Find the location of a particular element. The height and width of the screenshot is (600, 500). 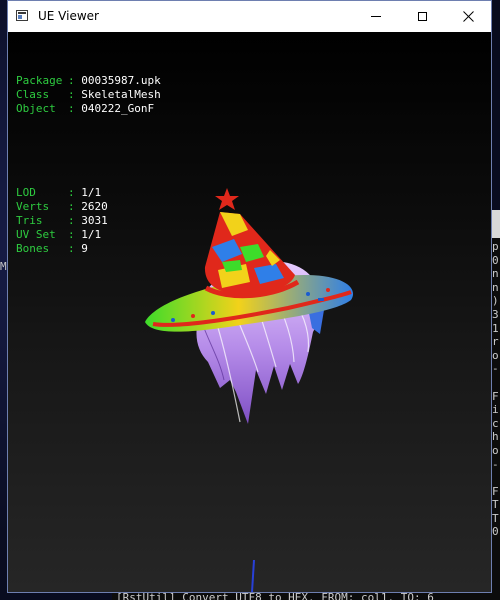

window-title: UE Viewer is located at coordinates (68, 16).